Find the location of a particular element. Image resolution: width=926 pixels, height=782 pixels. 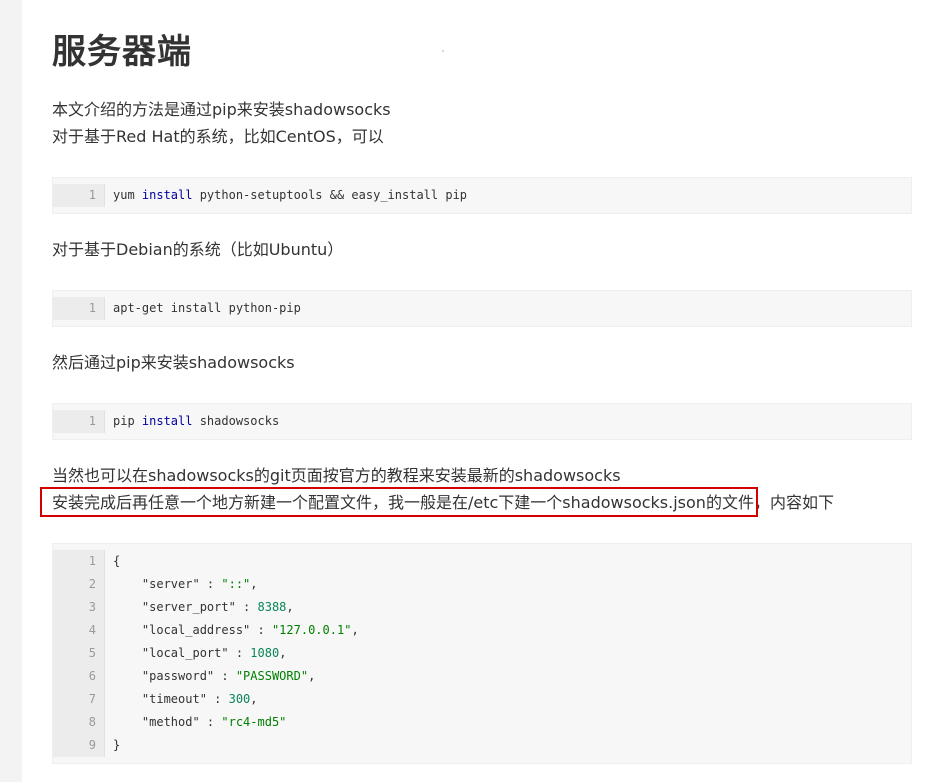

code-line: 6 "password" : "PASSWORD", is located at coordinates (482, 676).